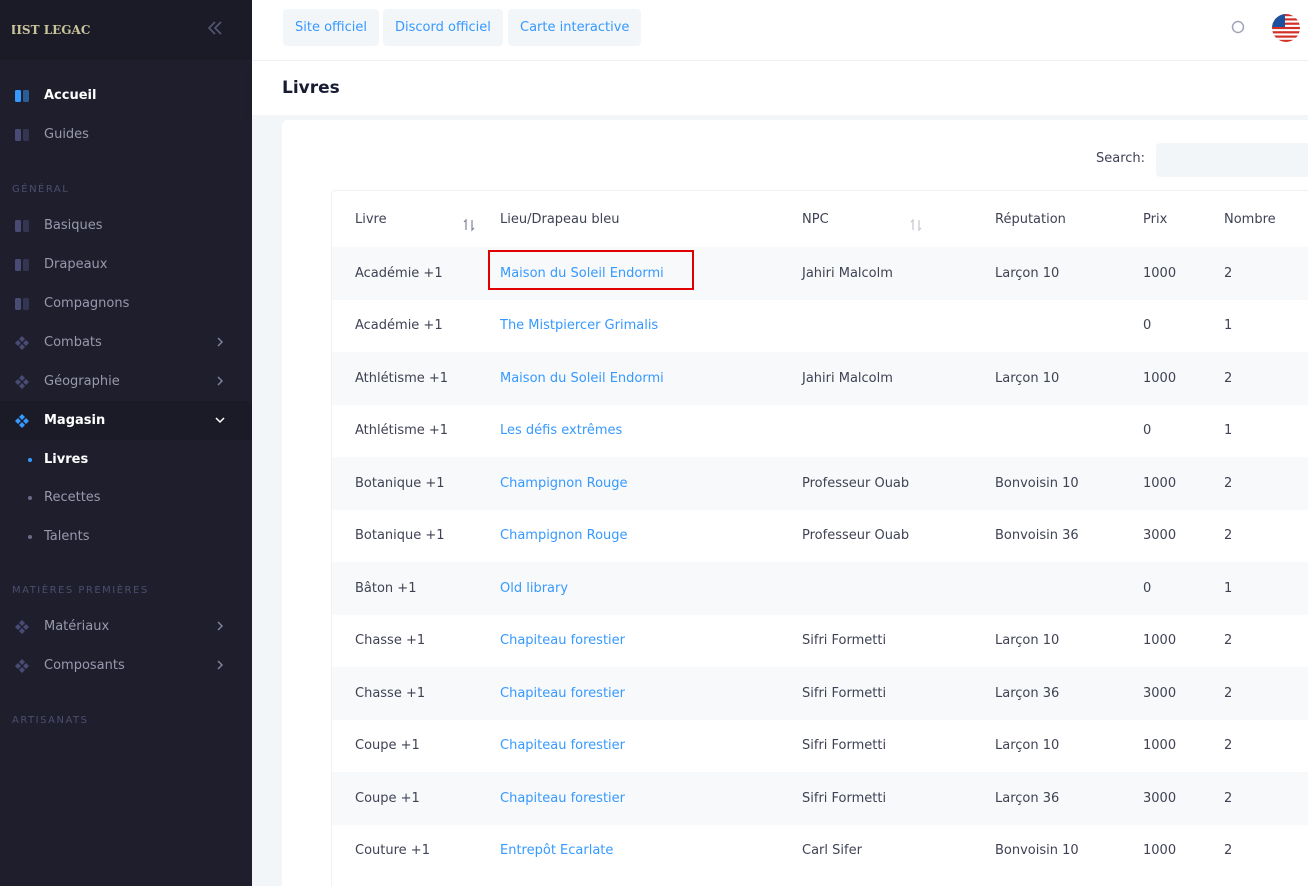 This screenshot has width=1308, height=886. What do you see at coordinates (628, 431) in the screenshot?
I see `table-cell: Les défis extrêmes` at bounding box center [628, 431].